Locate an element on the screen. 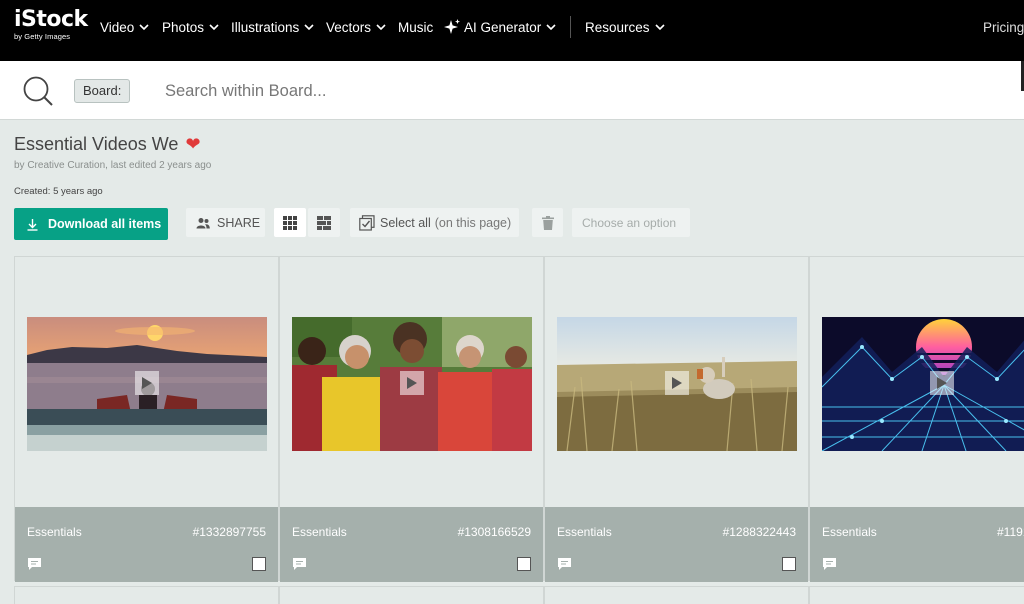 This screenshot has height=604, width=1024. card-footer: Essentials #1288322443 is located at coordinates (676, 544).